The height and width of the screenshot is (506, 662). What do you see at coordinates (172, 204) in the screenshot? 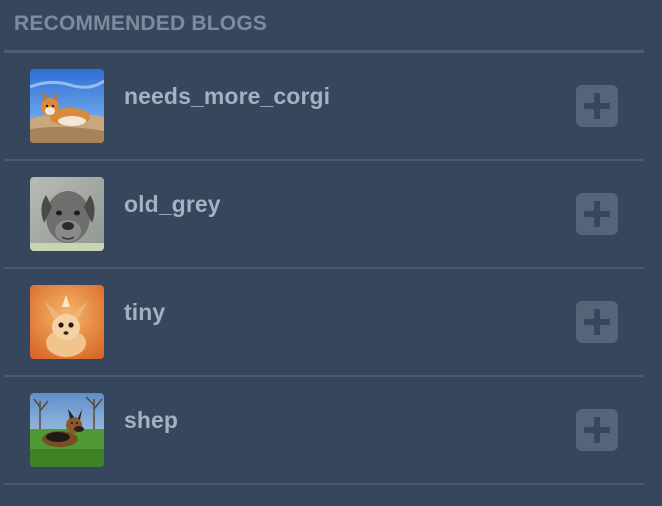
I see `blog-name: old_grey` at bounding box center [172, 204].